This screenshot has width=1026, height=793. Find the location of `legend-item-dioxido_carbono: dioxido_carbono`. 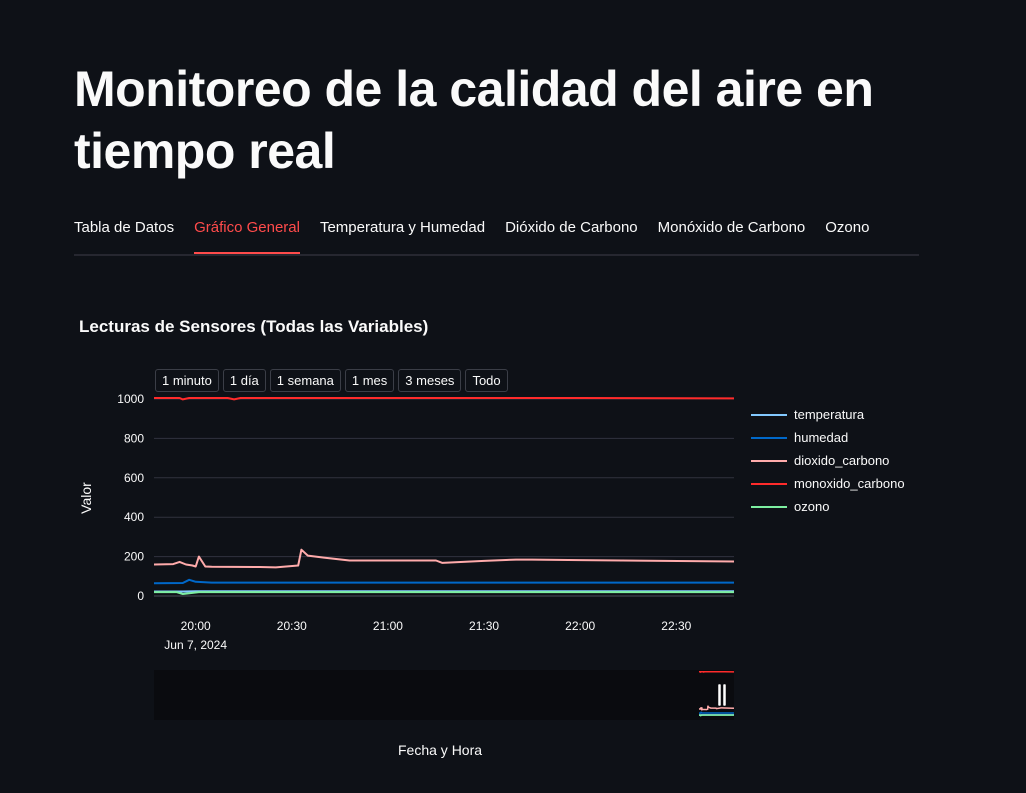

legend-item-dioxido_carbono: dioxido_carbono is located at coordinates (828, 460).